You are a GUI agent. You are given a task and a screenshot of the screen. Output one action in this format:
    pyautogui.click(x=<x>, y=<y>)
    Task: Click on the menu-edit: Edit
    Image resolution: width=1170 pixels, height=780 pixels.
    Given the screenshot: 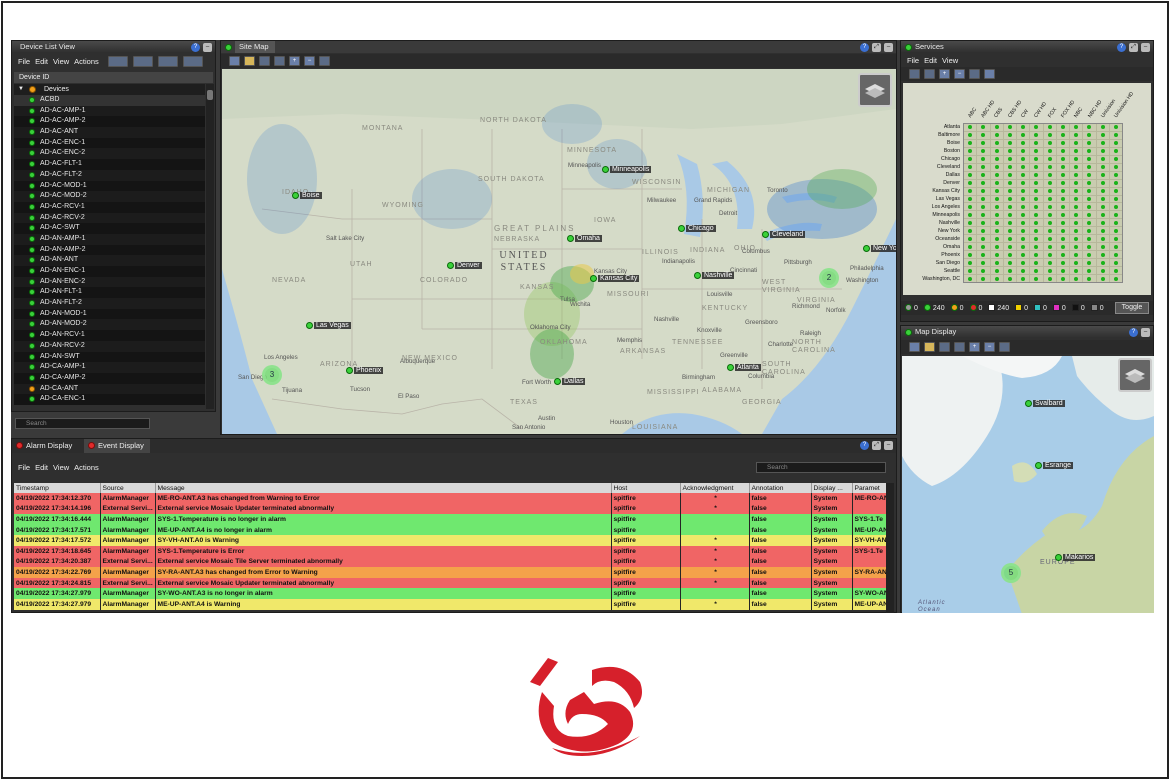 What is the action you would take?
    pyautogui.click(x=41, y=61)
    